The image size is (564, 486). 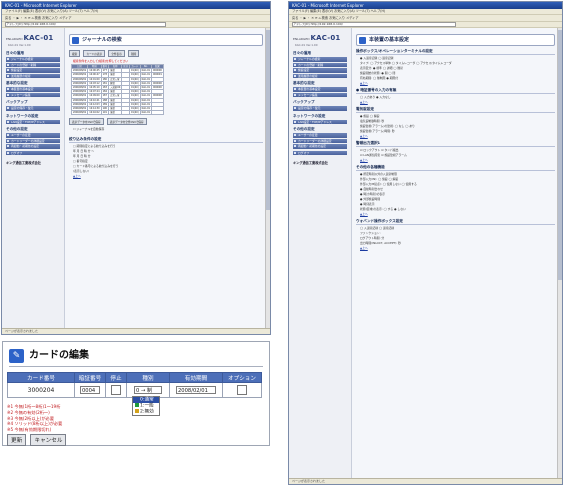 What do you see at coordinates (146, 412) in the screenshot?
I see `kind-option: 2:無効` at bounding box center [146, 412].